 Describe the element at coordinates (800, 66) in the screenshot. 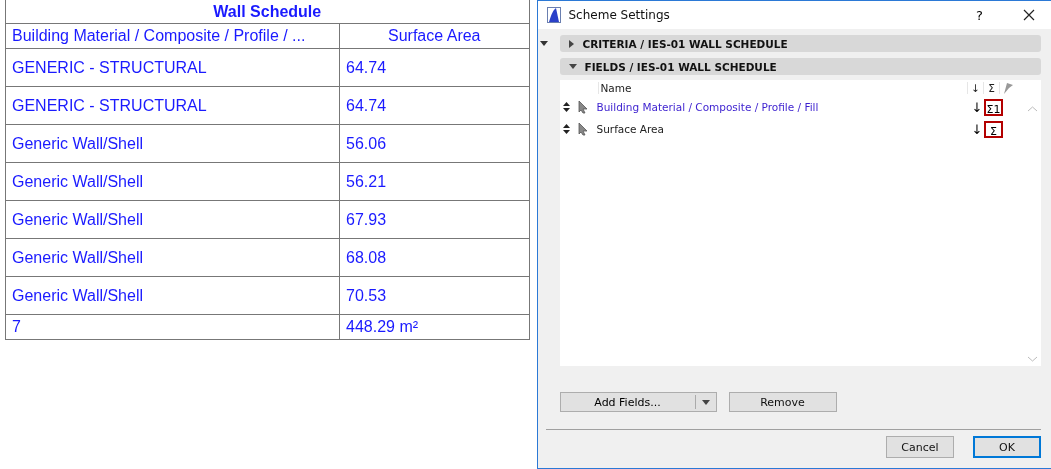

I see `section-header: FIELDS / IES-01 WALL SCHEDULE` at that location.